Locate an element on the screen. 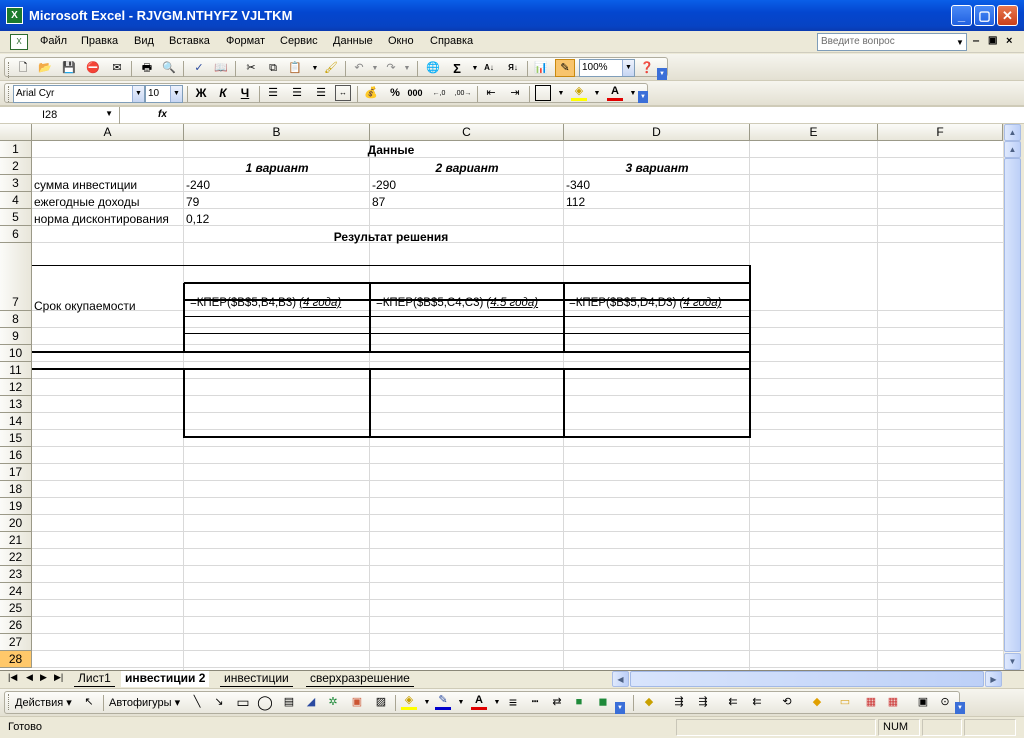 This screenshot has width=1024, height=738. row-header: 6 is located at coordinates (16, 234).